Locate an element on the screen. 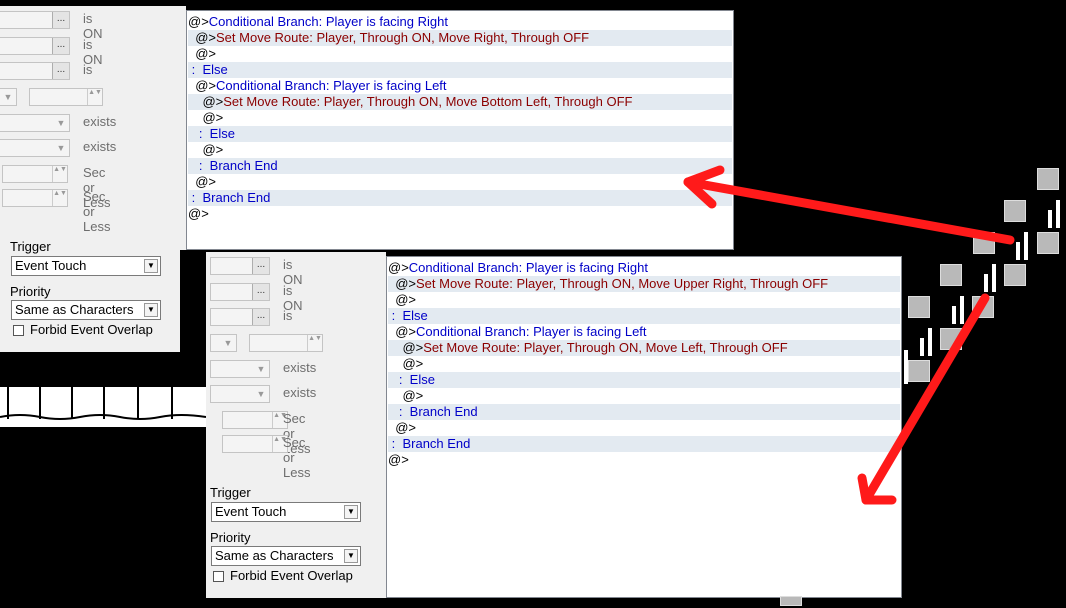 This screenshot has height=608, width=1066. command-prefix is located at coordinates (393, 411).